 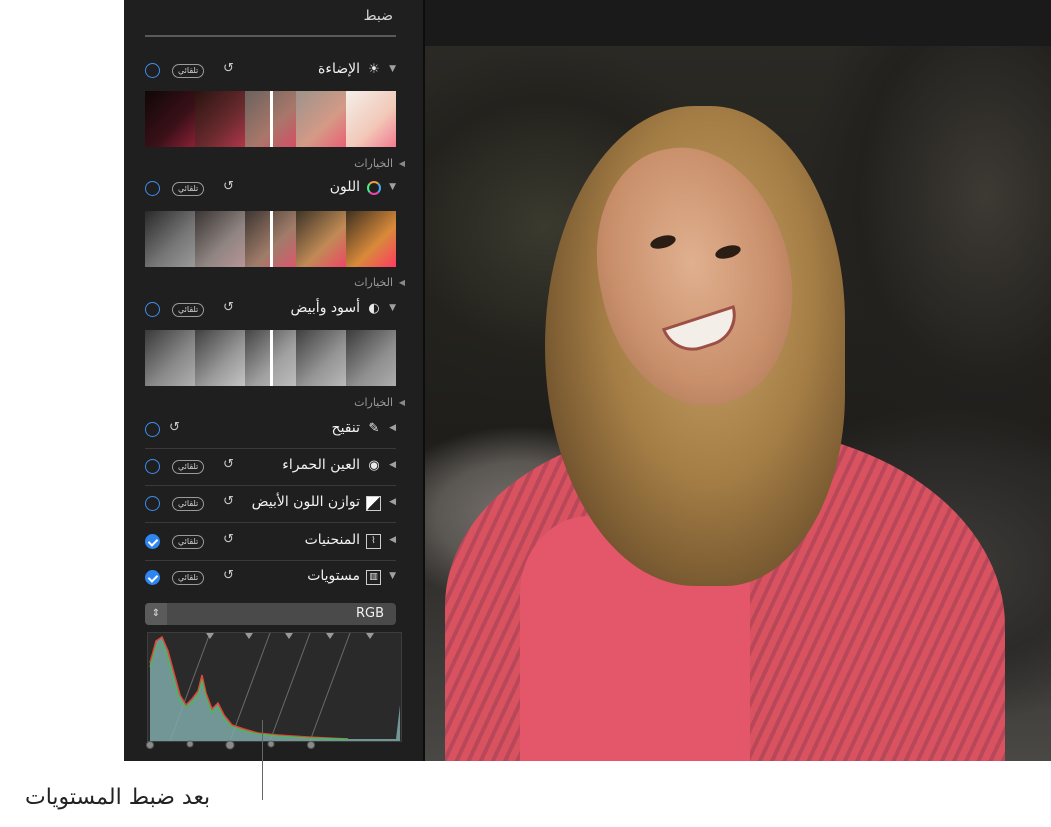 What do you see at coordinates (325, 308) in the screenshot?
I see `section-label: أسود وأبيض` at bounding box center [325, 308].